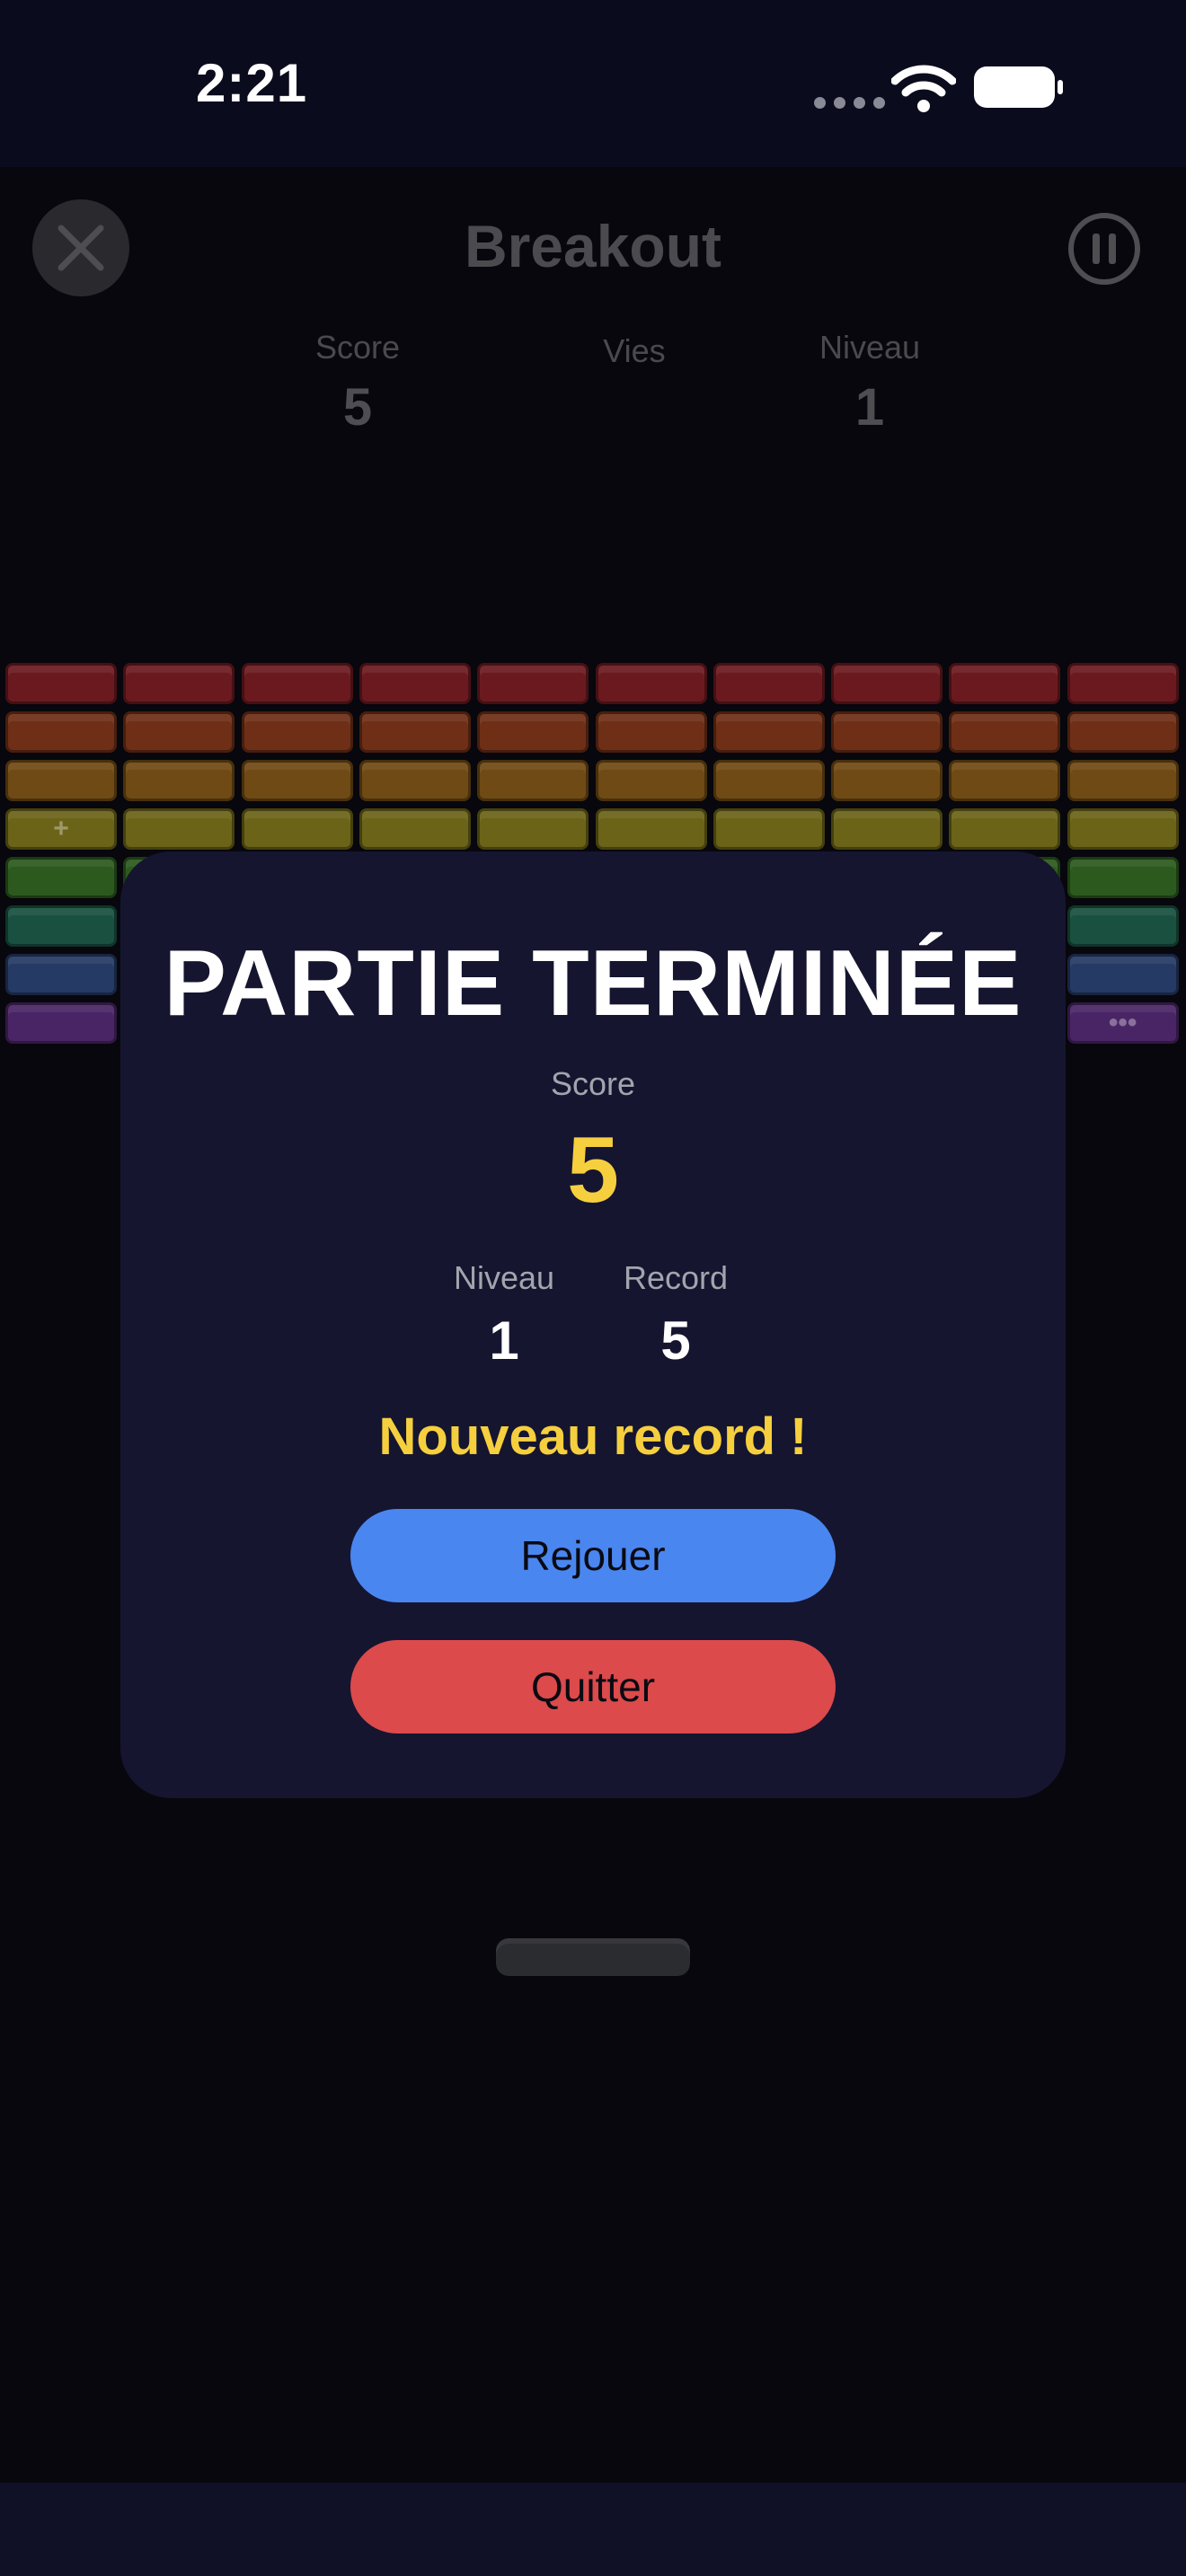 Image resolution: width=1186 pixels, height=2576 pixels. What do you see at coordinates (504, 1340) in the screenshot?
I see `final-level-value: 1` at bounding box center [504, 1340].